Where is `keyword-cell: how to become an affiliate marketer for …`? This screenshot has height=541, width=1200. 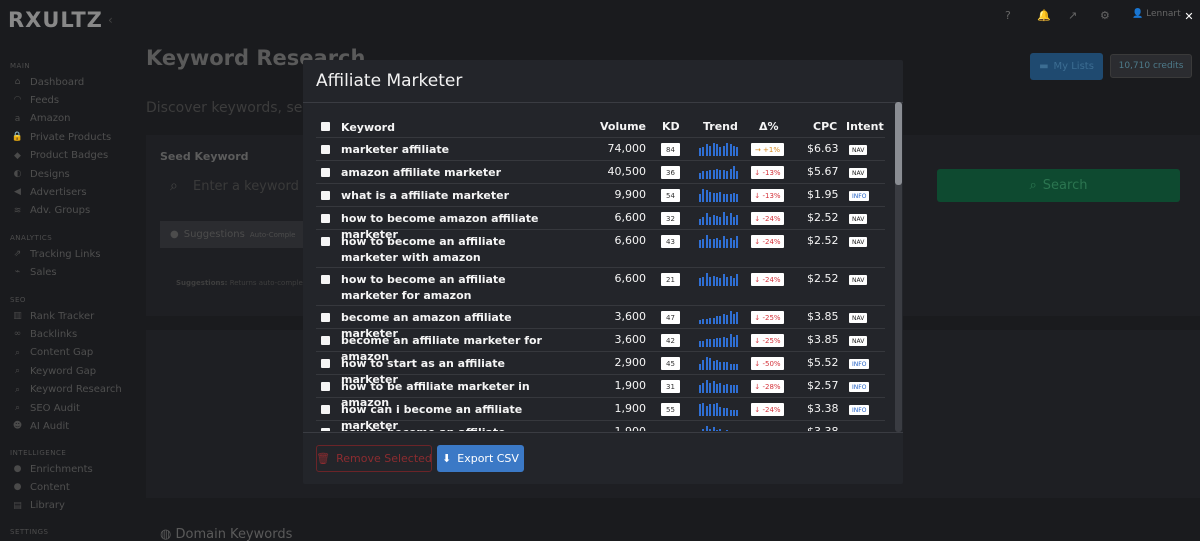
keyword-cell: how to become an affiliate marketer for … is located at coordinates (451, 288).